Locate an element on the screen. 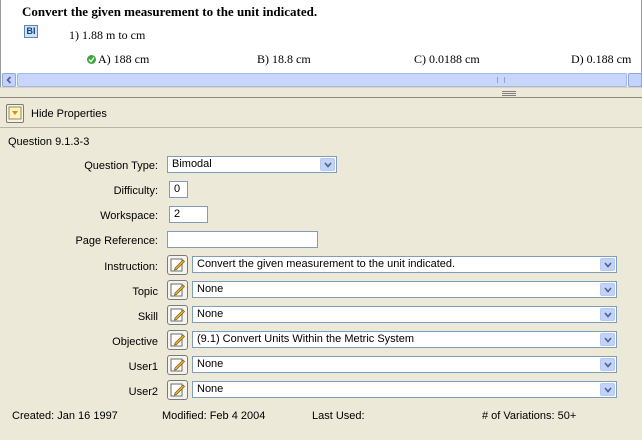 The image size is (642, 440). skill-edit-button is located at coordinates (177, 315).